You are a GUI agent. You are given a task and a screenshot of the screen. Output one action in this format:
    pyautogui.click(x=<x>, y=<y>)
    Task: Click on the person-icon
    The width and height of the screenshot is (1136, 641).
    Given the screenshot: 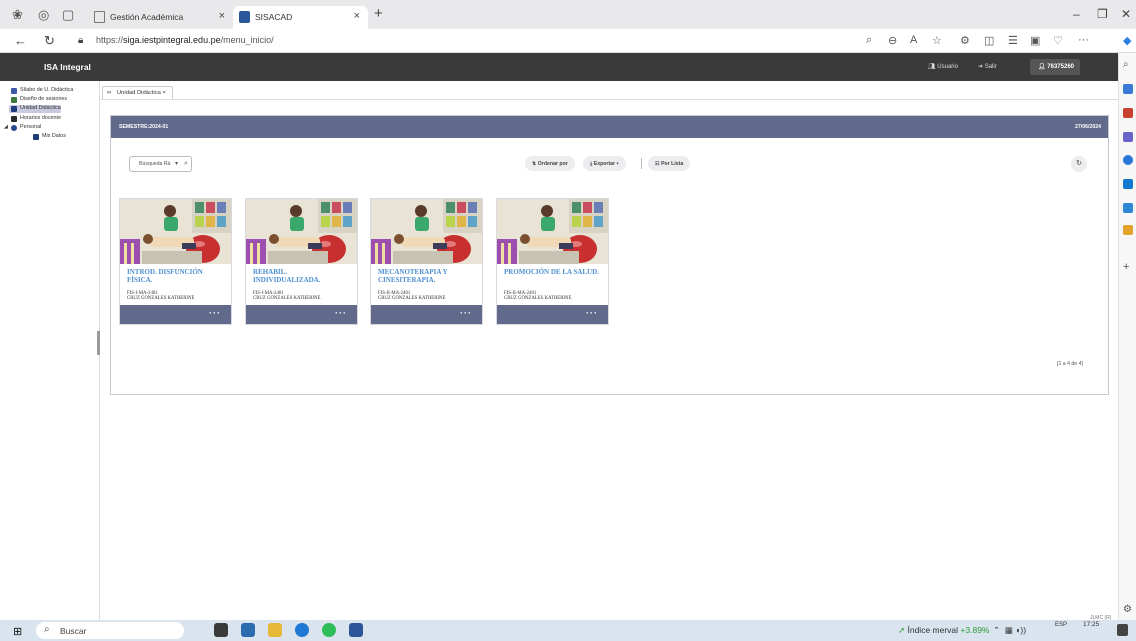 What is the action you would take?
    pyautogui.click(x=14, y=128)
    